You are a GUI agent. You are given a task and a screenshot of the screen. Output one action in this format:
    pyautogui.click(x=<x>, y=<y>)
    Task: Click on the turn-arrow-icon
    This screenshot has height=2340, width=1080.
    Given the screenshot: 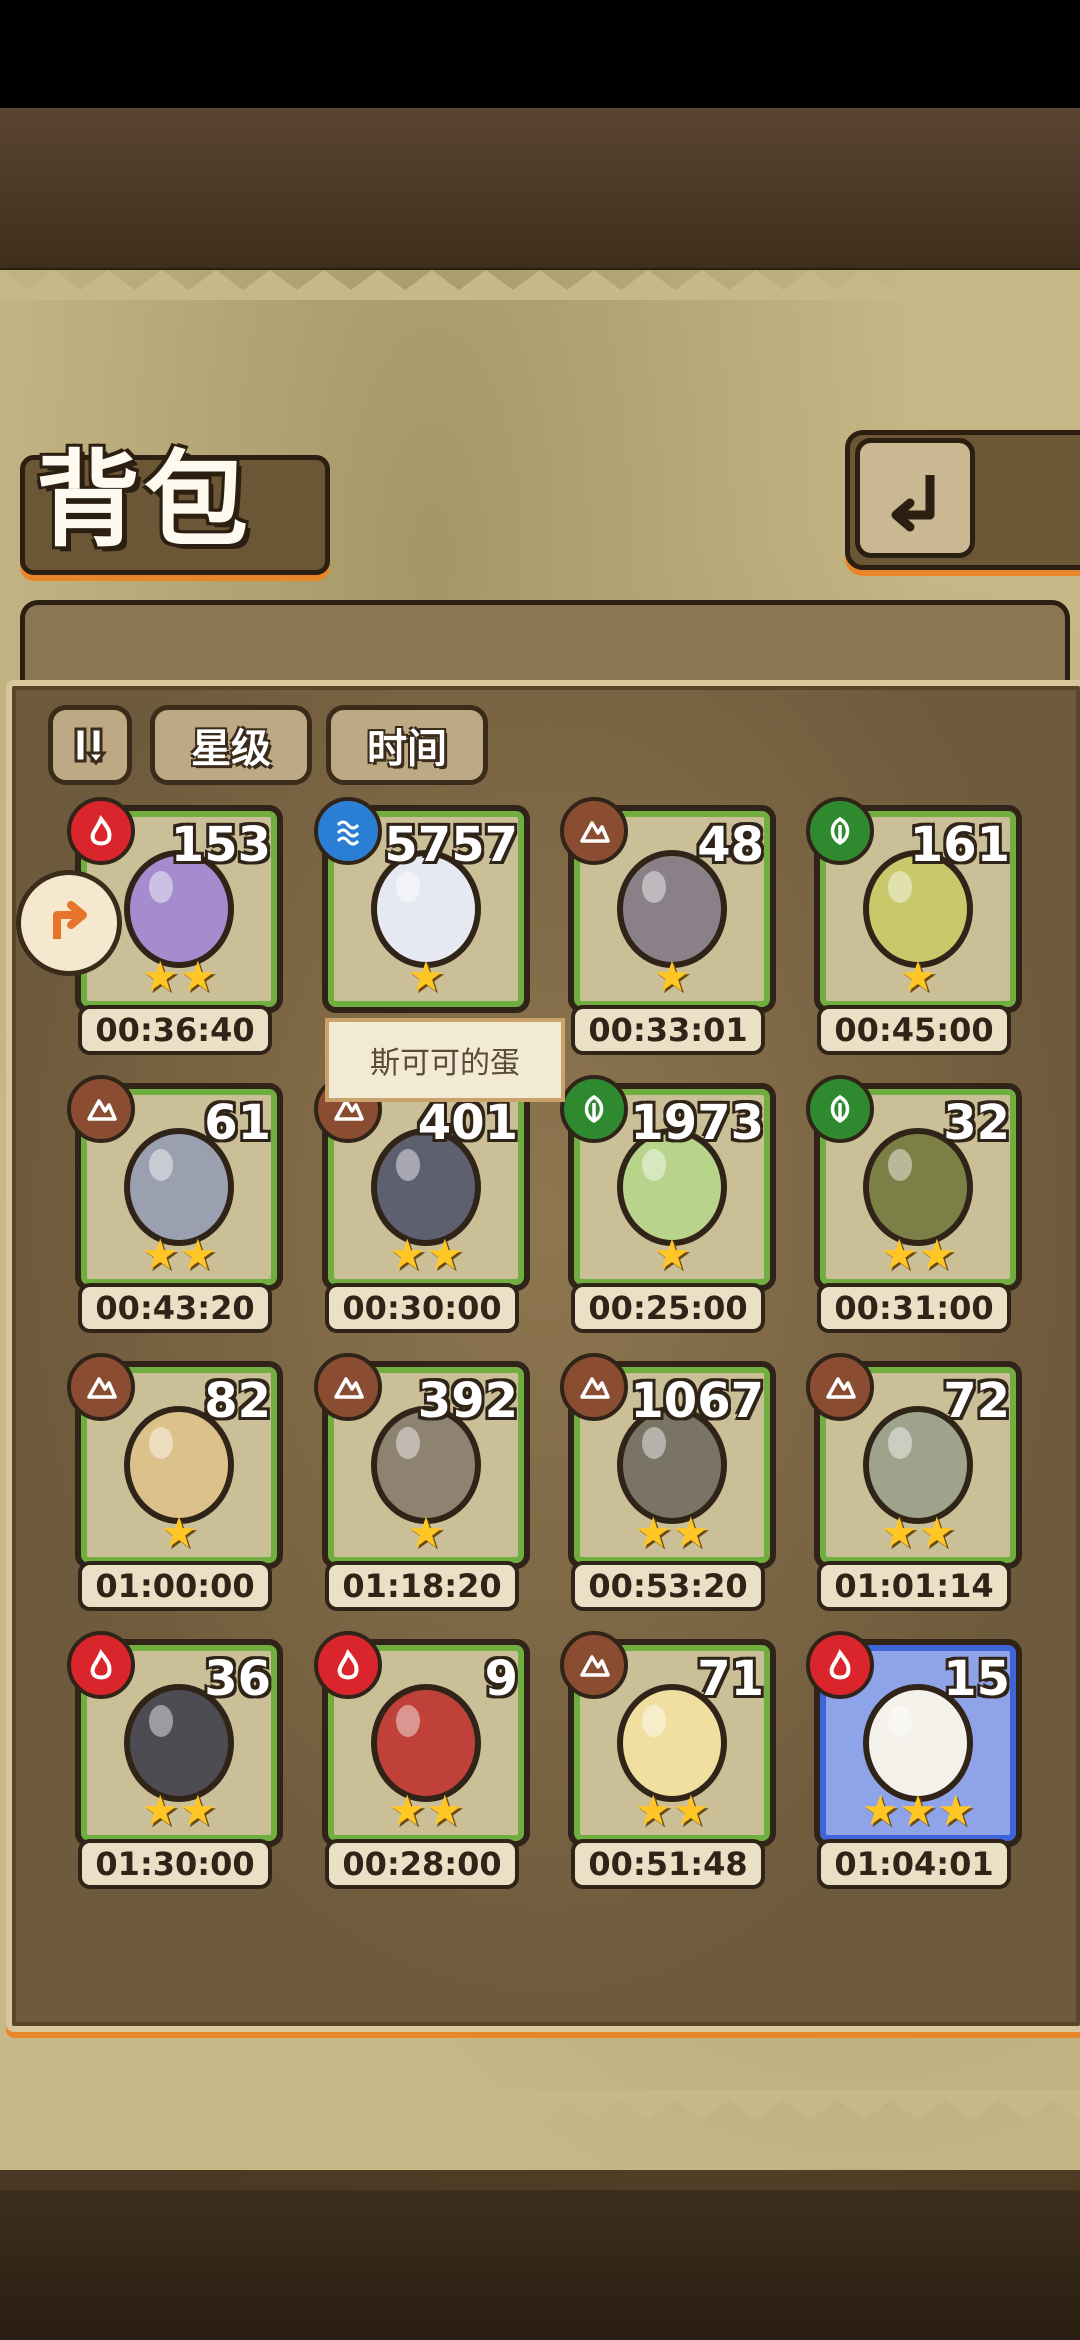 What is the action you would take?
    pyautogui.click(x=70, y=920)
    